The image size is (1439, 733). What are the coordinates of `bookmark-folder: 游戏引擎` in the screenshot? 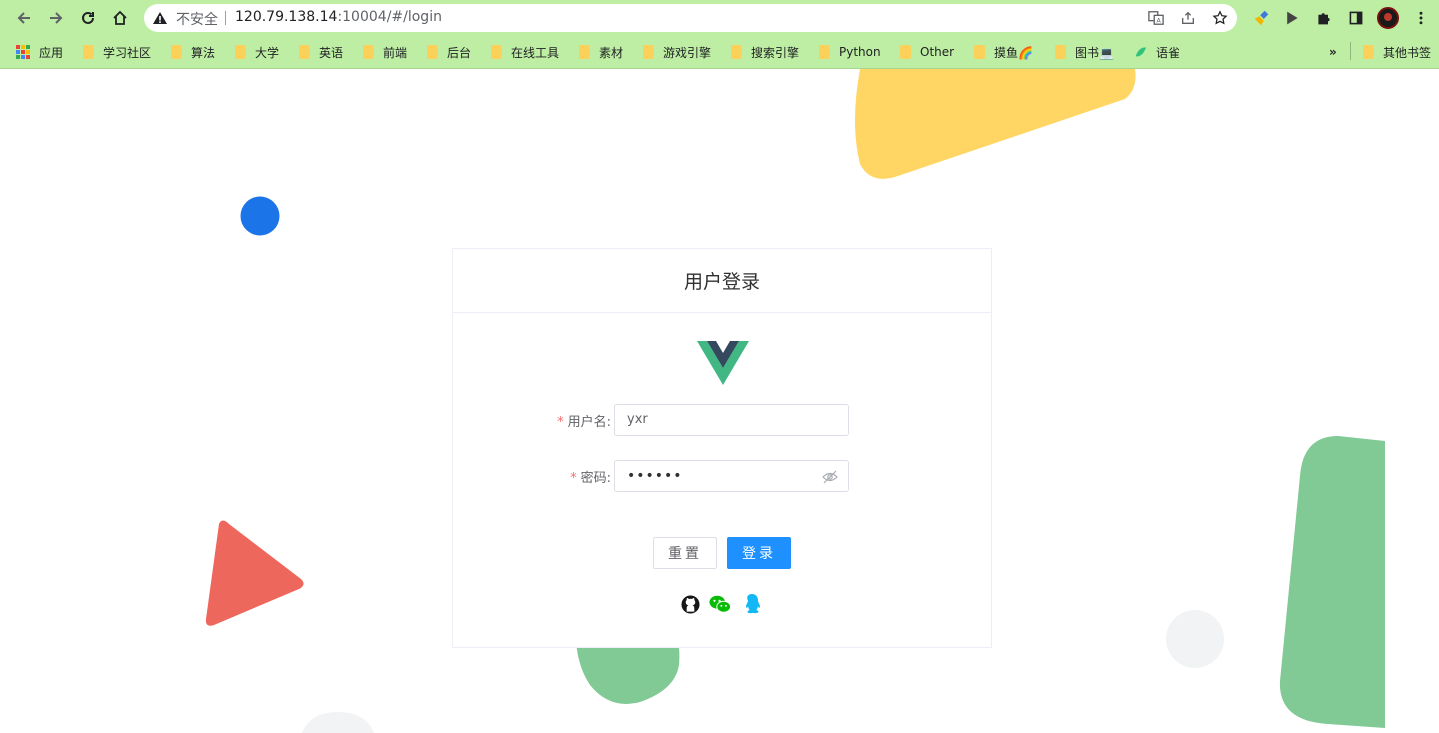 It's located at (677, 52).